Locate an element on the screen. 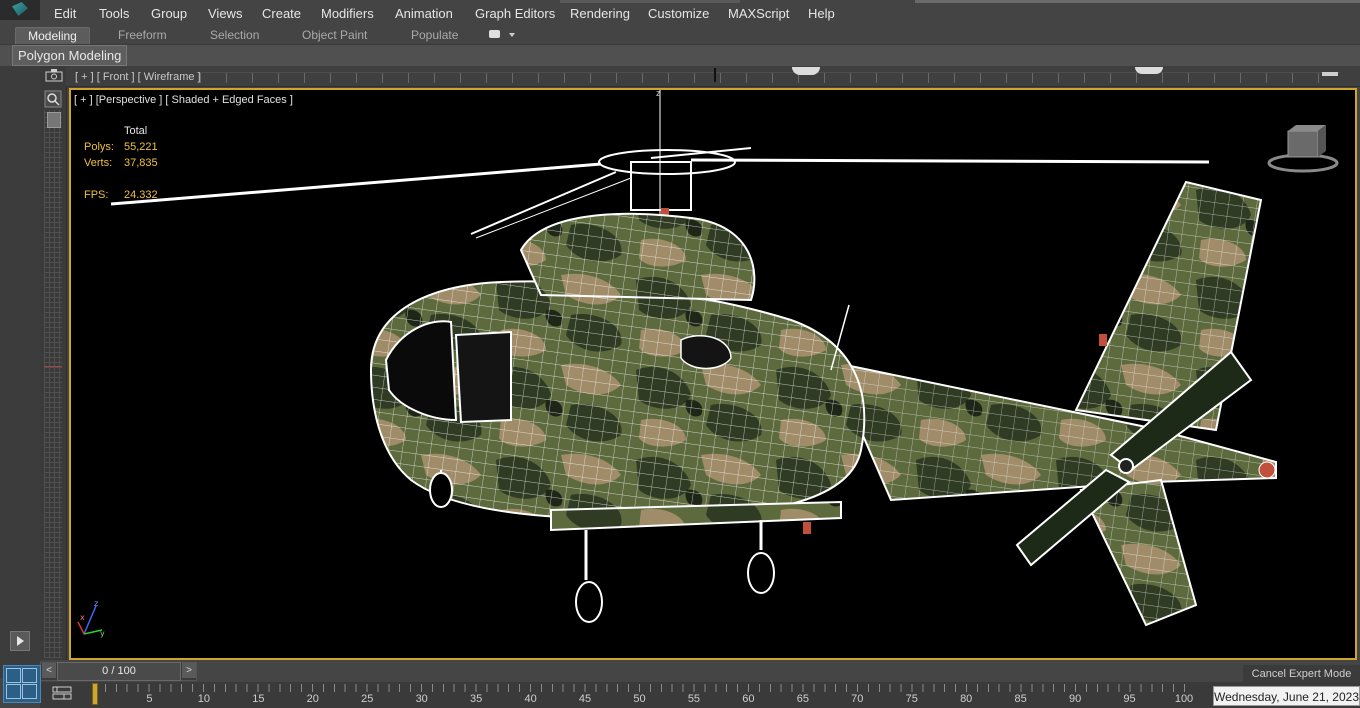  track-tick-label: 40 is located at coordinates (530, 699).